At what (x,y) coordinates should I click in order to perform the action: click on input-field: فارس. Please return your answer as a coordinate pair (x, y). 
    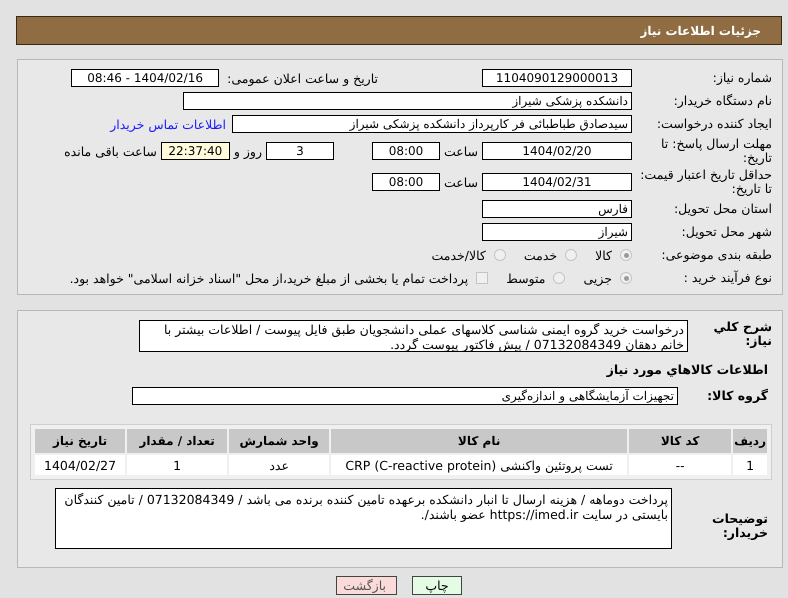
    Looking at the image, I should click on (557, 209).